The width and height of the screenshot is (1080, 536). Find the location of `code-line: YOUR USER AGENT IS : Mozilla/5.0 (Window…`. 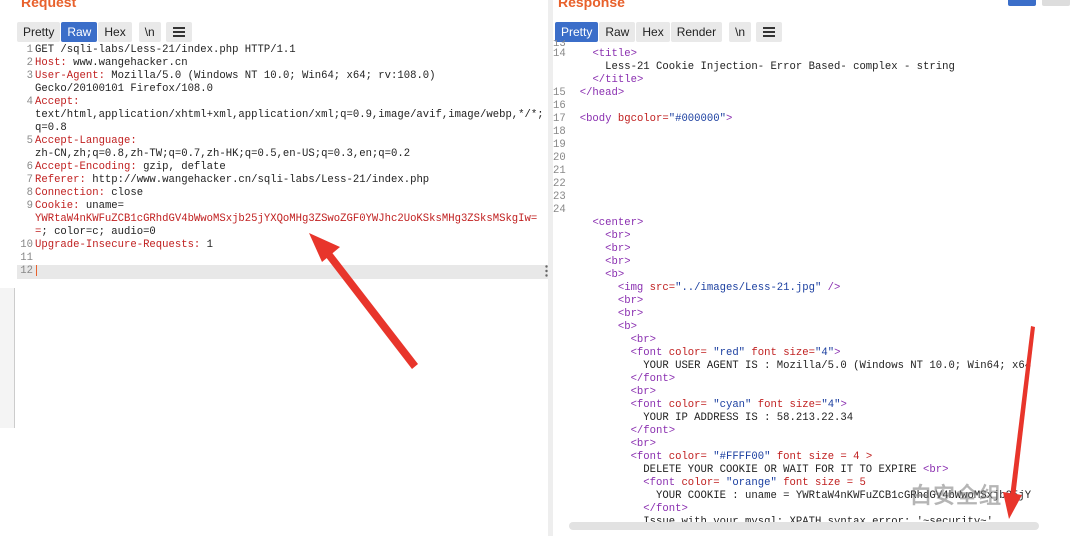

code-line: YOUR USER AGENT IS : Mozilla/5.0 (Window… is located at coordinates (837, 366).